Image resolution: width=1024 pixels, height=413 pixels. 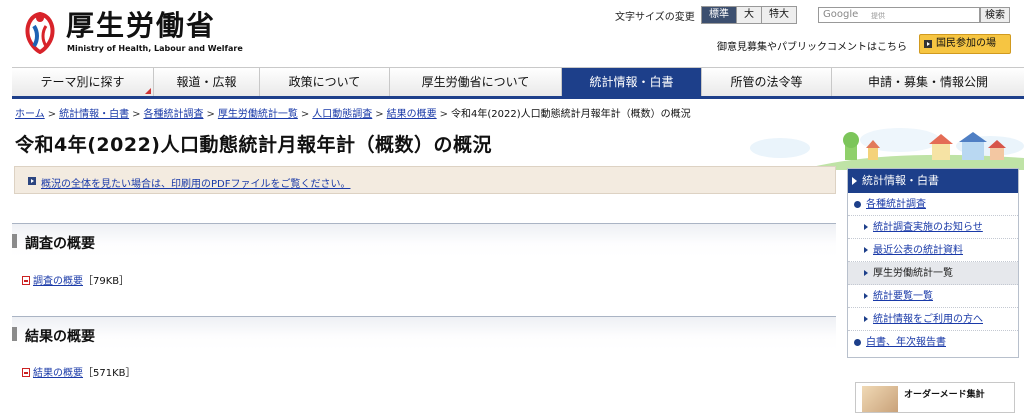 I want to click on page-title: 令和4年(2022)人口動態統計月報年計（概数）の概況, so click(x=253, y=145).